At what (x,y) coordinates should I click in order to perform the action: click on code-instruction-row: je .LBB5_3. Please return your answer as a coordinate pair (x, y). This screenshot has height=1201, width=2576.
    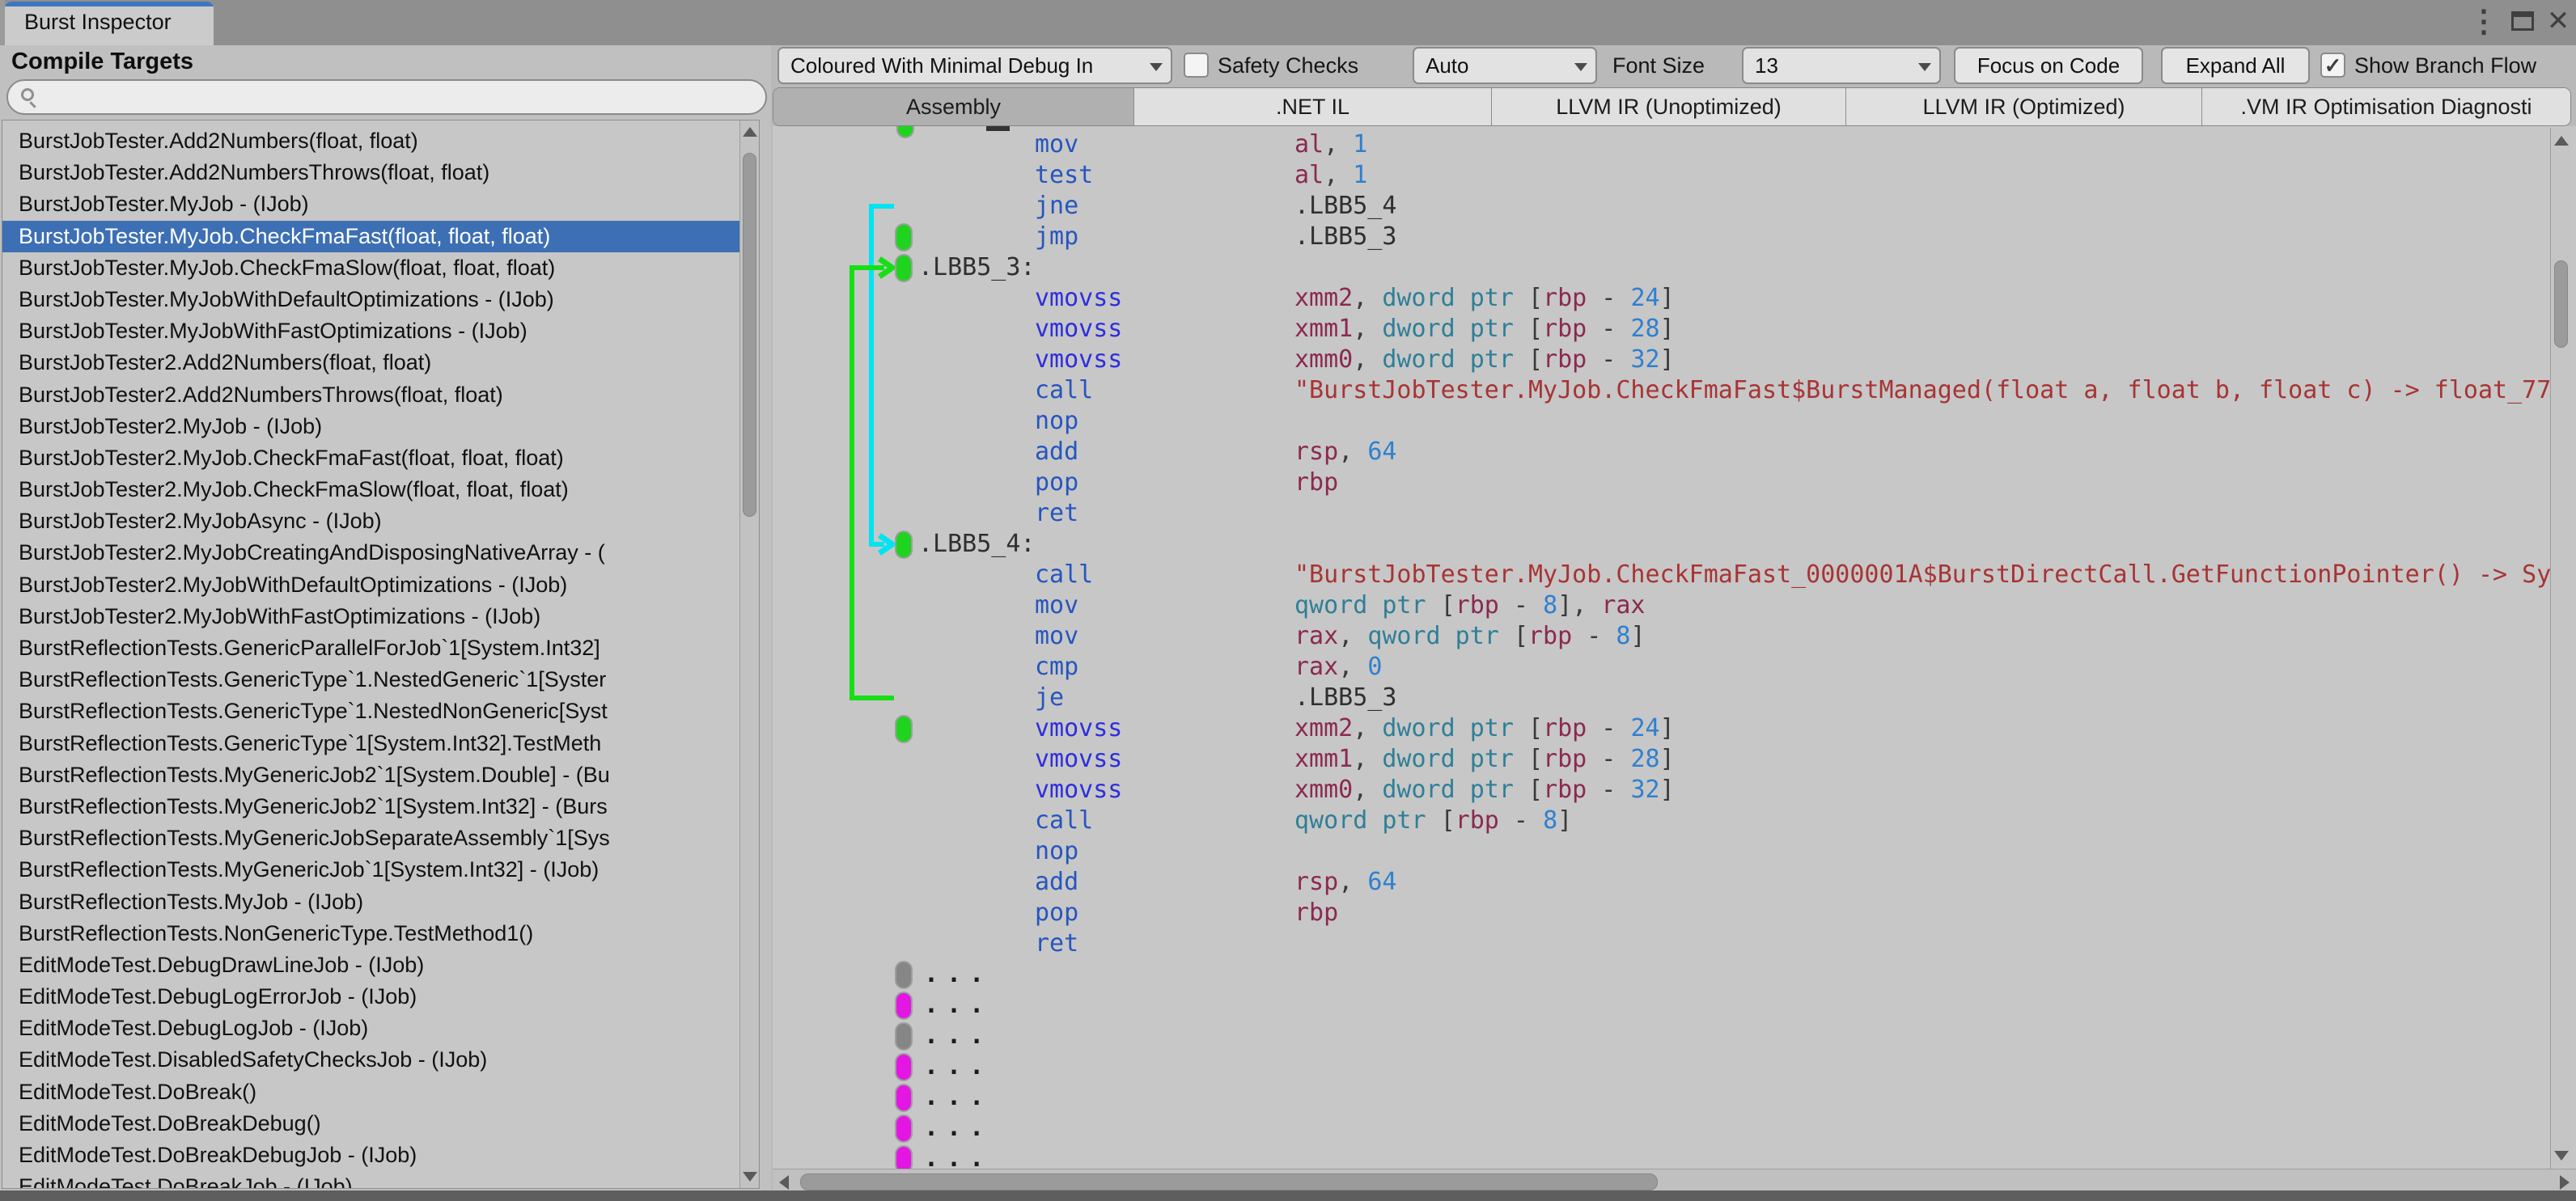
    Looking at the image, I should click on (1216, 697).